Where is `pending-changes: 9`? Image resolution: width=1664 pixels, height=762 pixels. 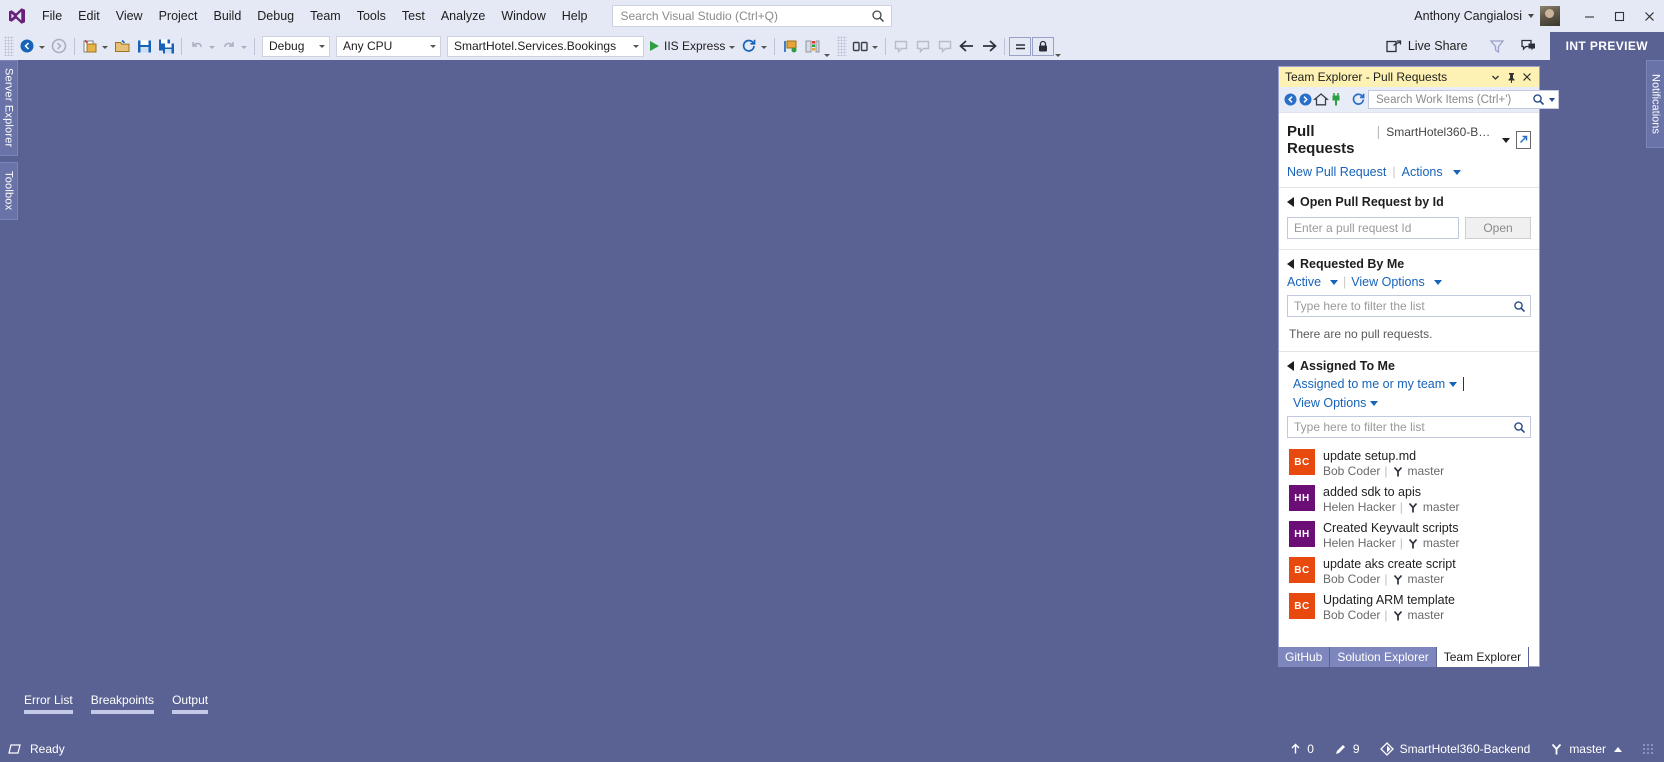
pending-changes: 9 is located at coordinates (1347, 749).